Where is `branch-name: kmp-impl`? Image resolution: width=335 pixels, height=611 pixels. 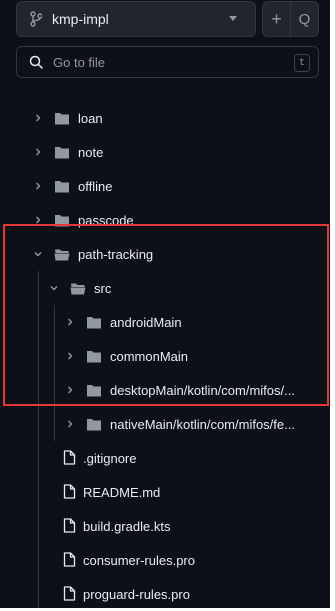
branch-name: kmp-impl is located at coordinates (80, 19).